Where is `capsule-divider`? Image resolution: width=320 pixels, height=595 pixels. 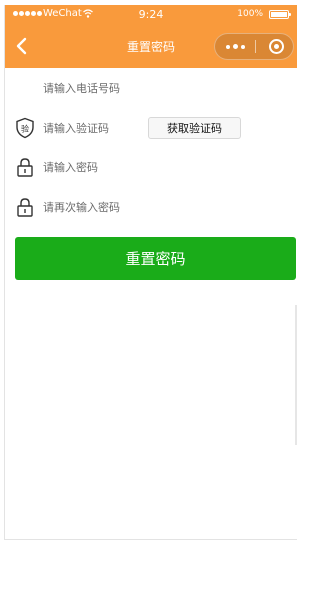
capsule-divider is located at coordinates (255, 46).